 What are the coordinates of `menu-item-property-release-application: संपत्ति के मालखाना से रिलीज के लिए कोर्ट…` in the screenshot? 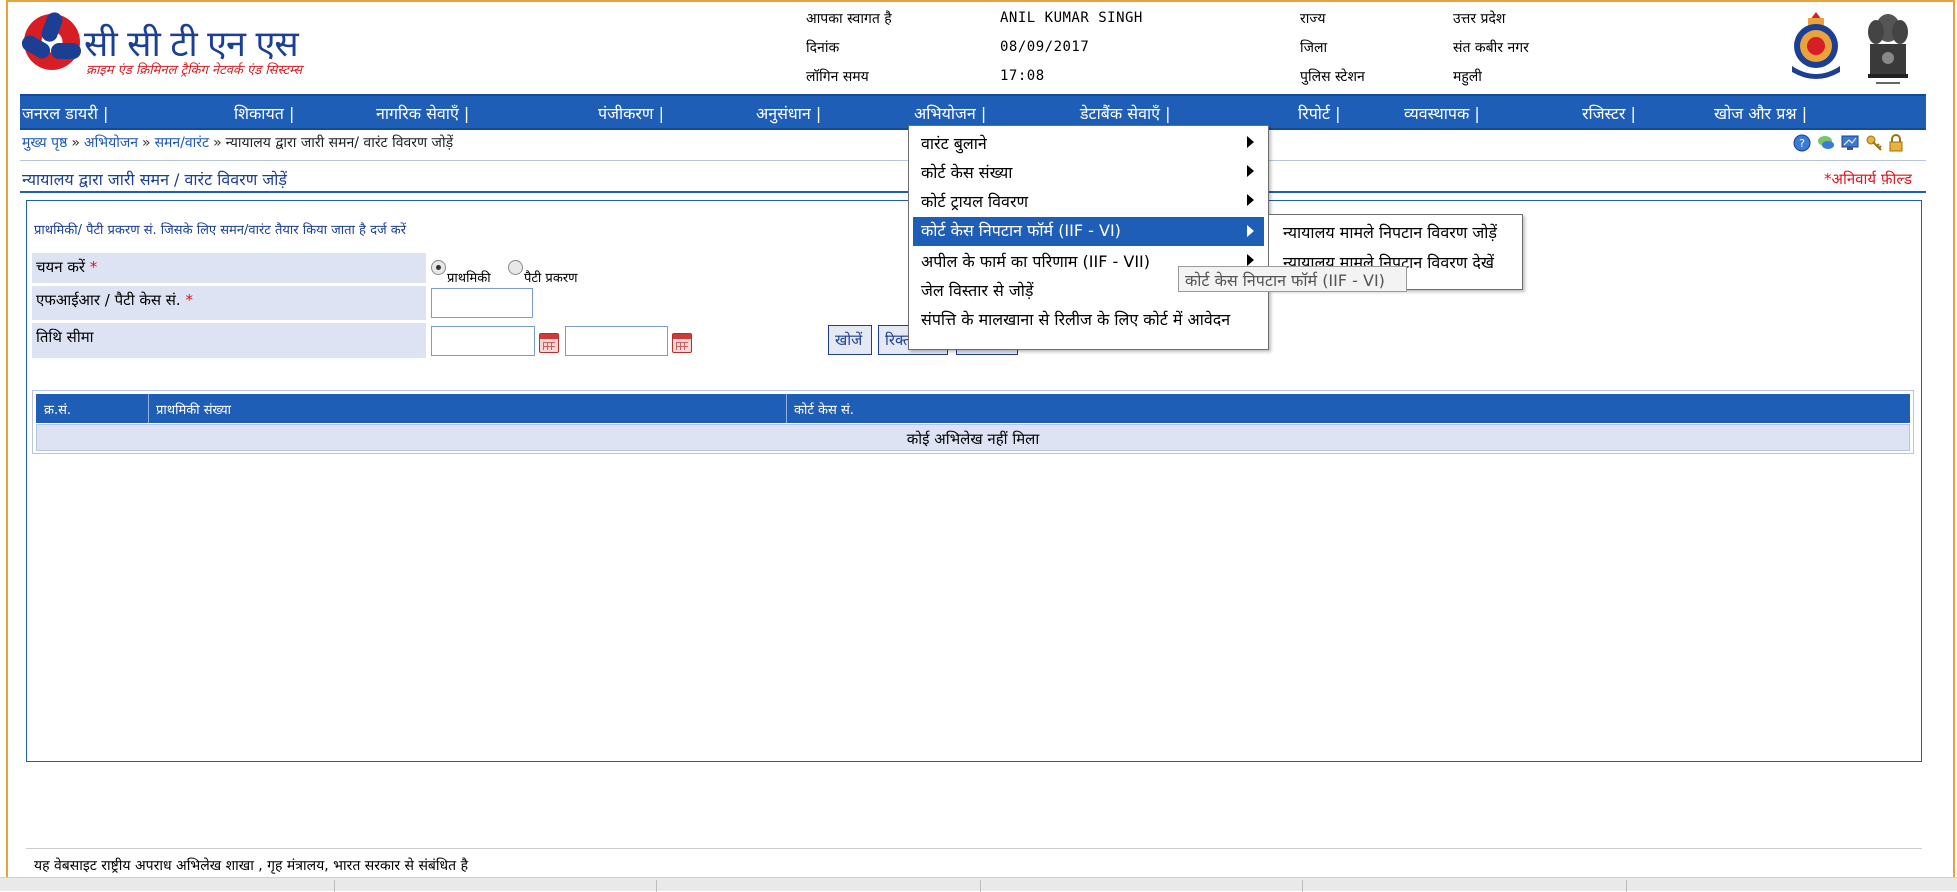 It's located at (1096, 319).